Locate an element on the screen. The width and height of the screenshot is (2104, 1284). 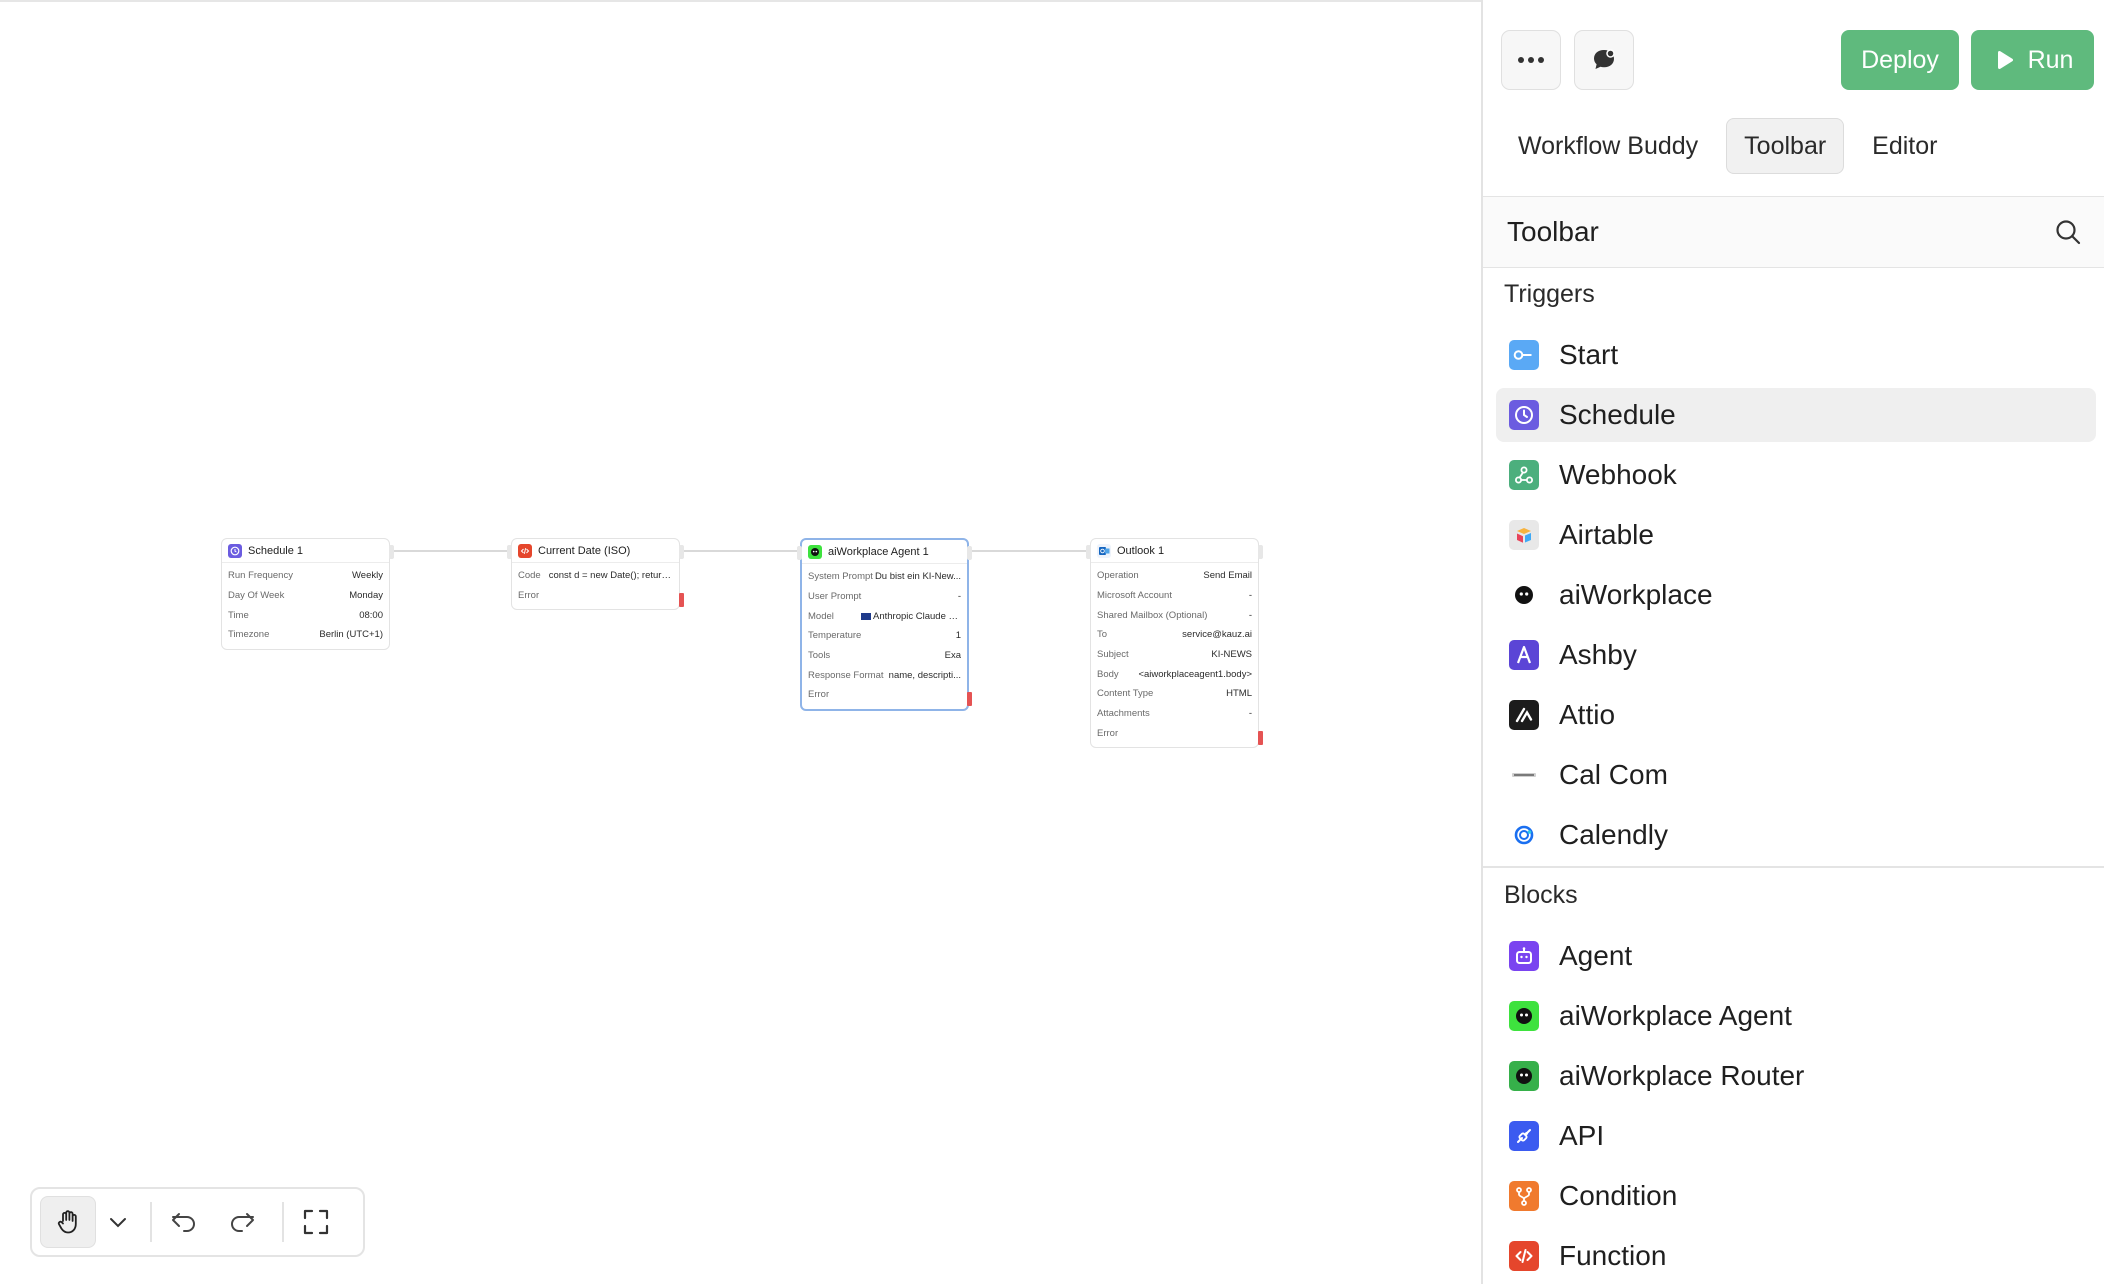
node-row: Day Of Week Monday is located at coordinates (305, 596).